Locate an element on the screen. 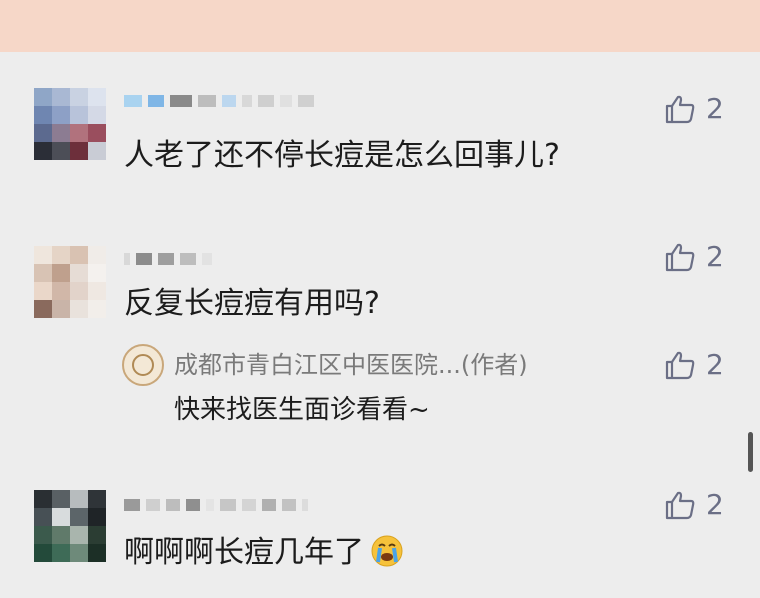 The image size is (760, 598). scrollbar is located at coordinates (750, 452).